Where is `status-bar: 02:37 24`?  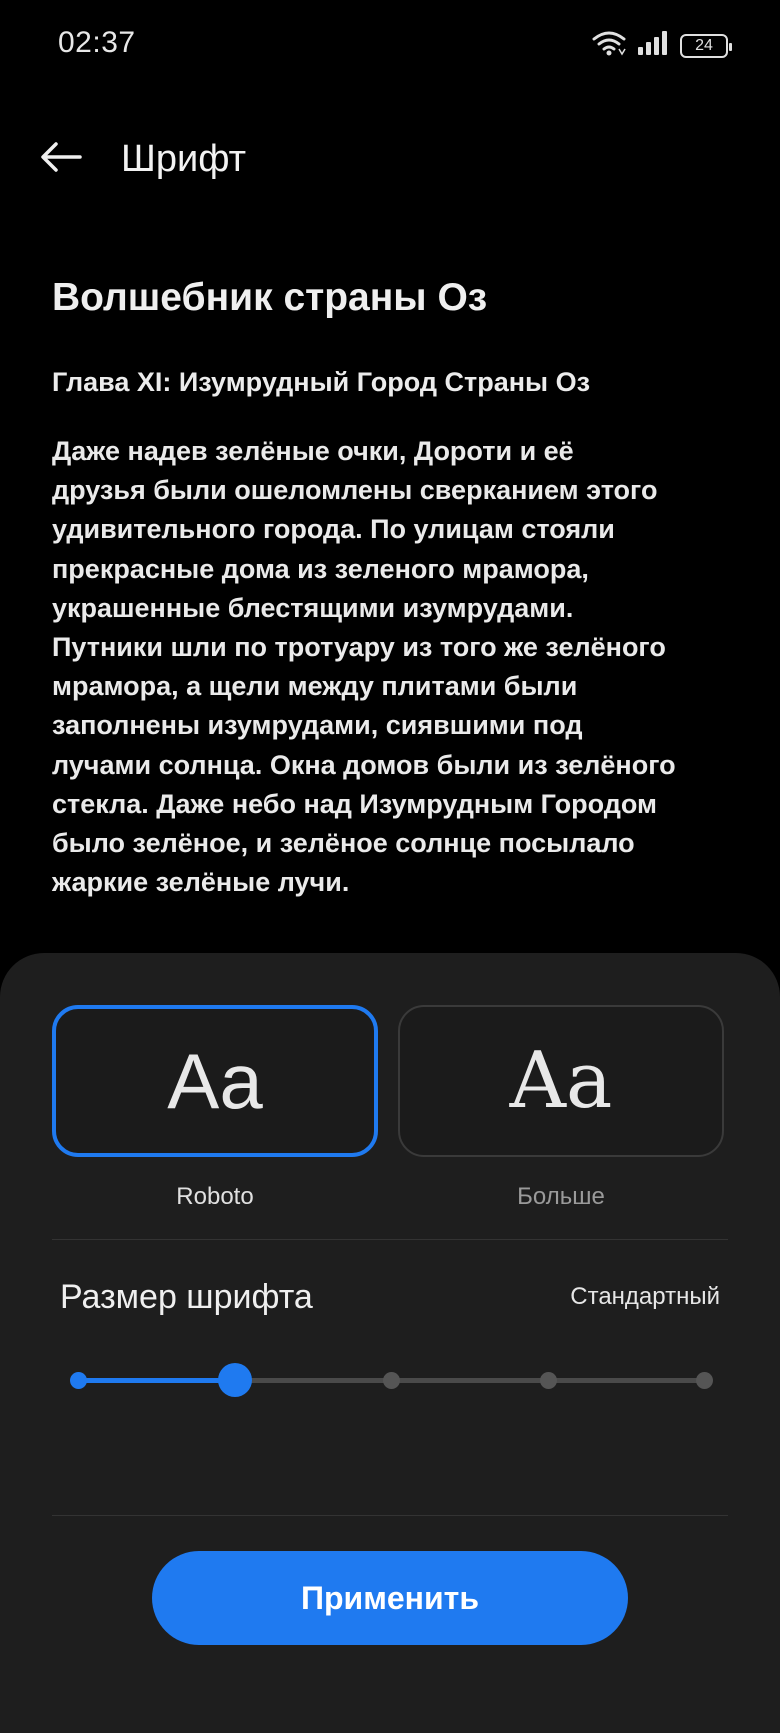
status-bar: 02:37 24 is located at coordinates (390, 45).